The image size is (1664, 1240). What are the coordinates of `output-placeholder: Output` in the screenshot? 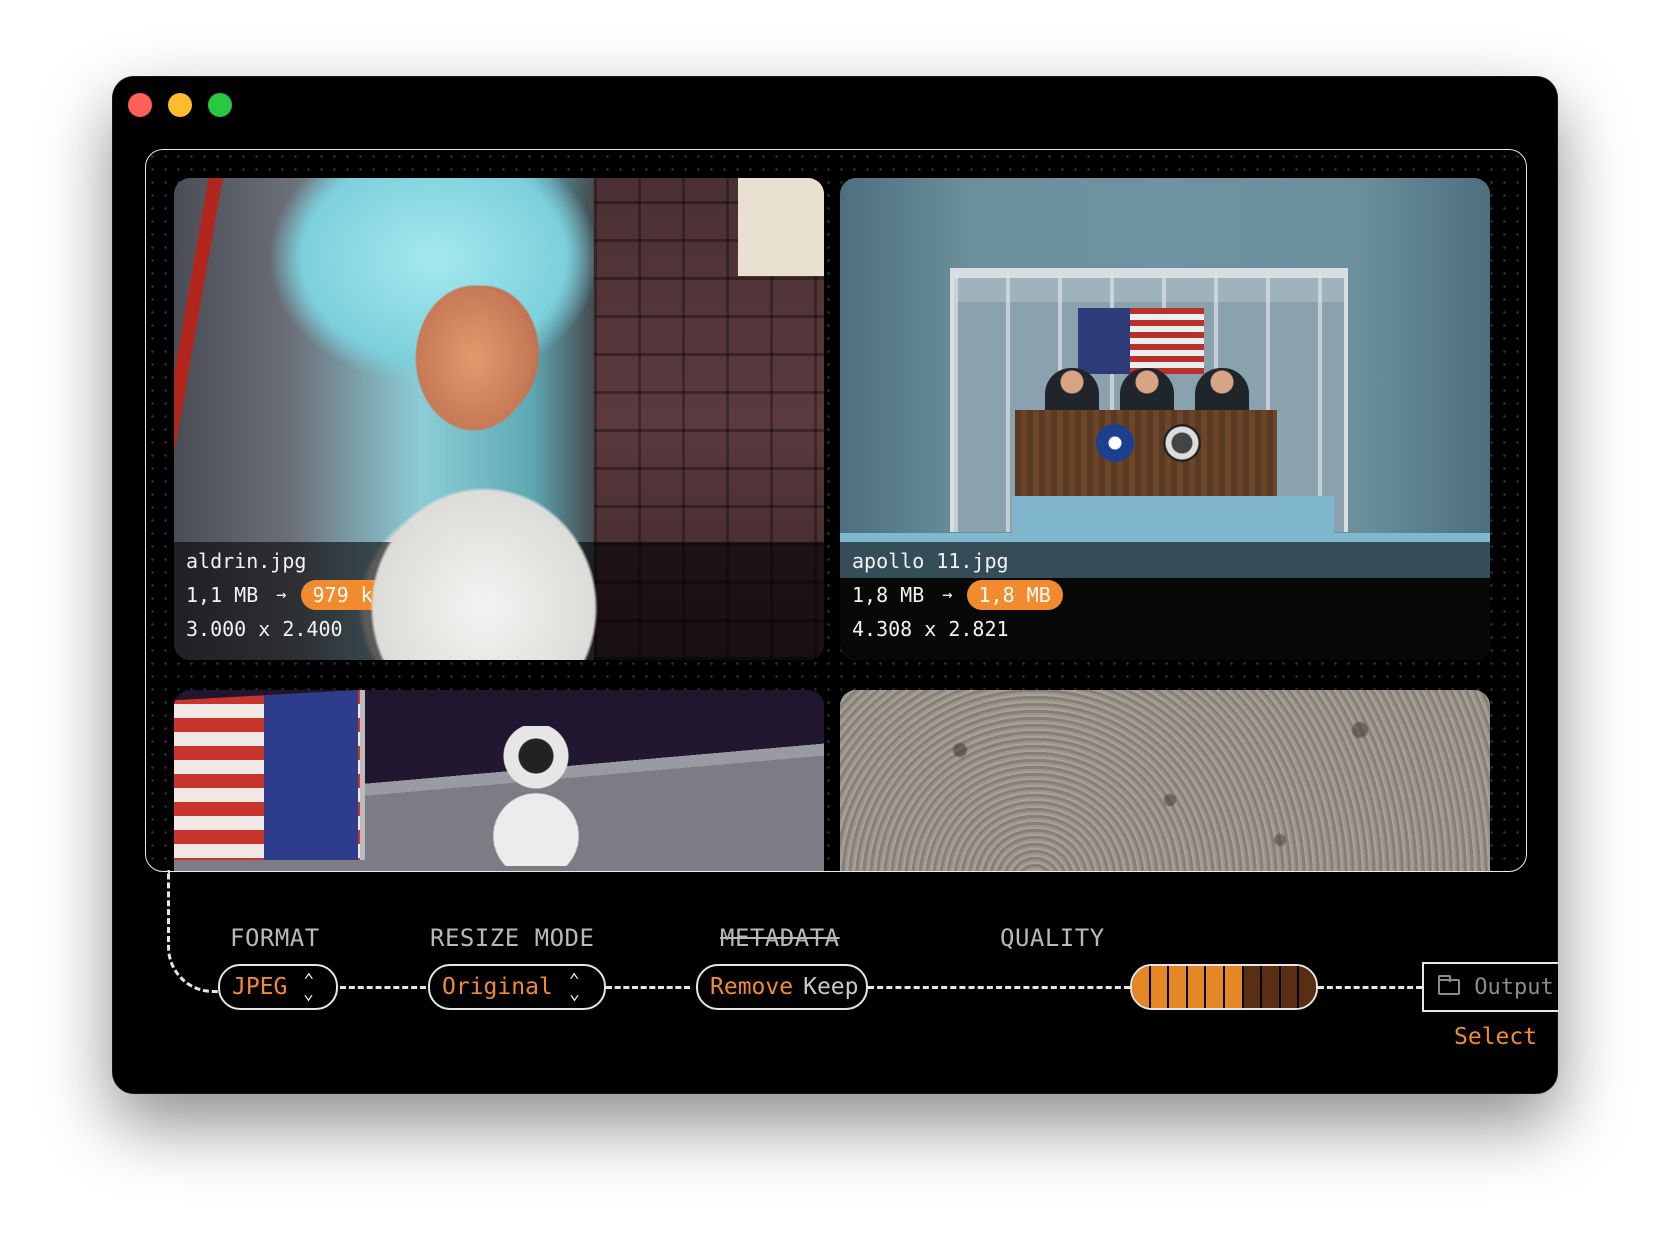 It's located at (1514, 987).